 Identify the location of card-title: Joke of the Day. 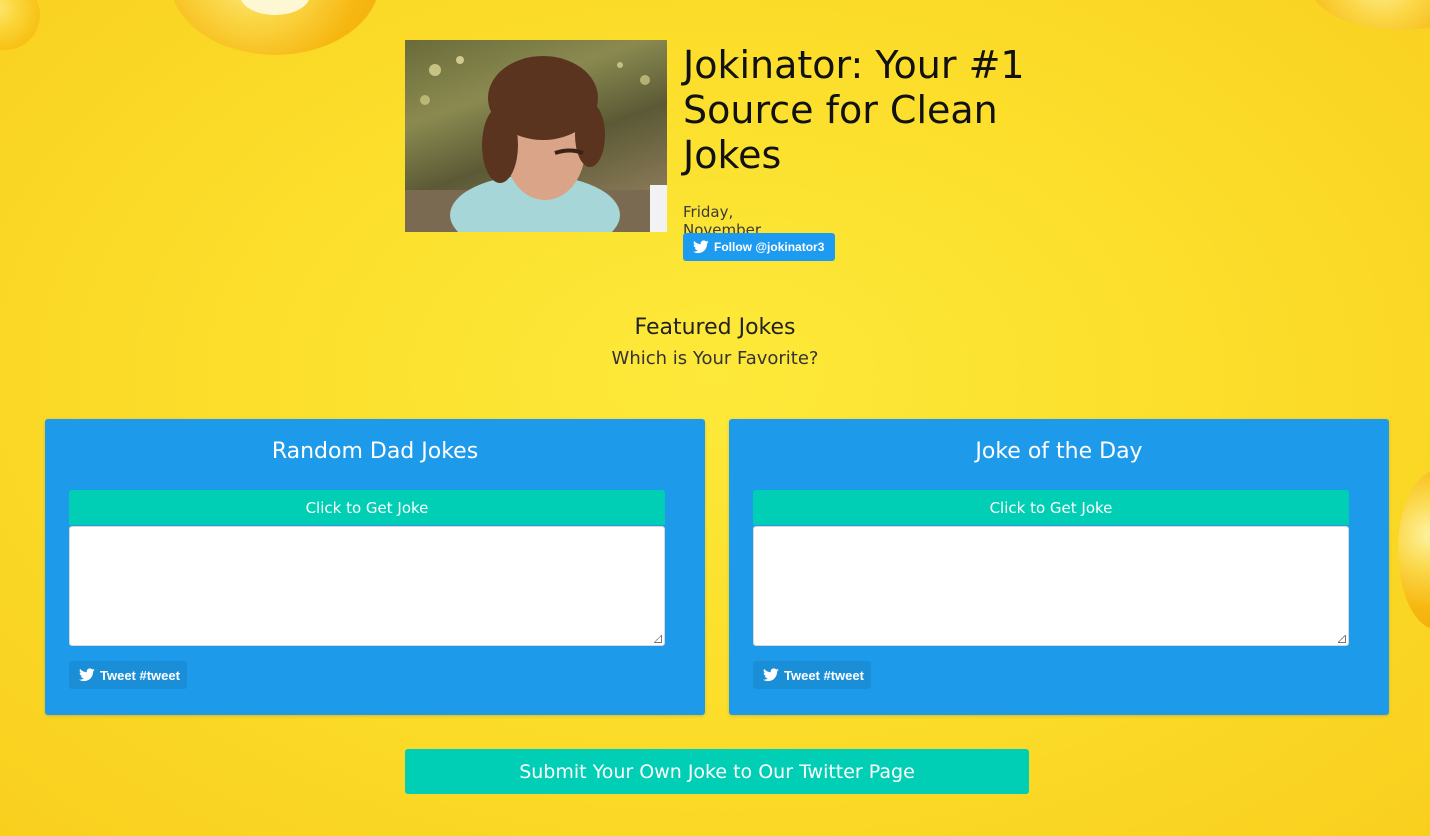
(1059, 451).